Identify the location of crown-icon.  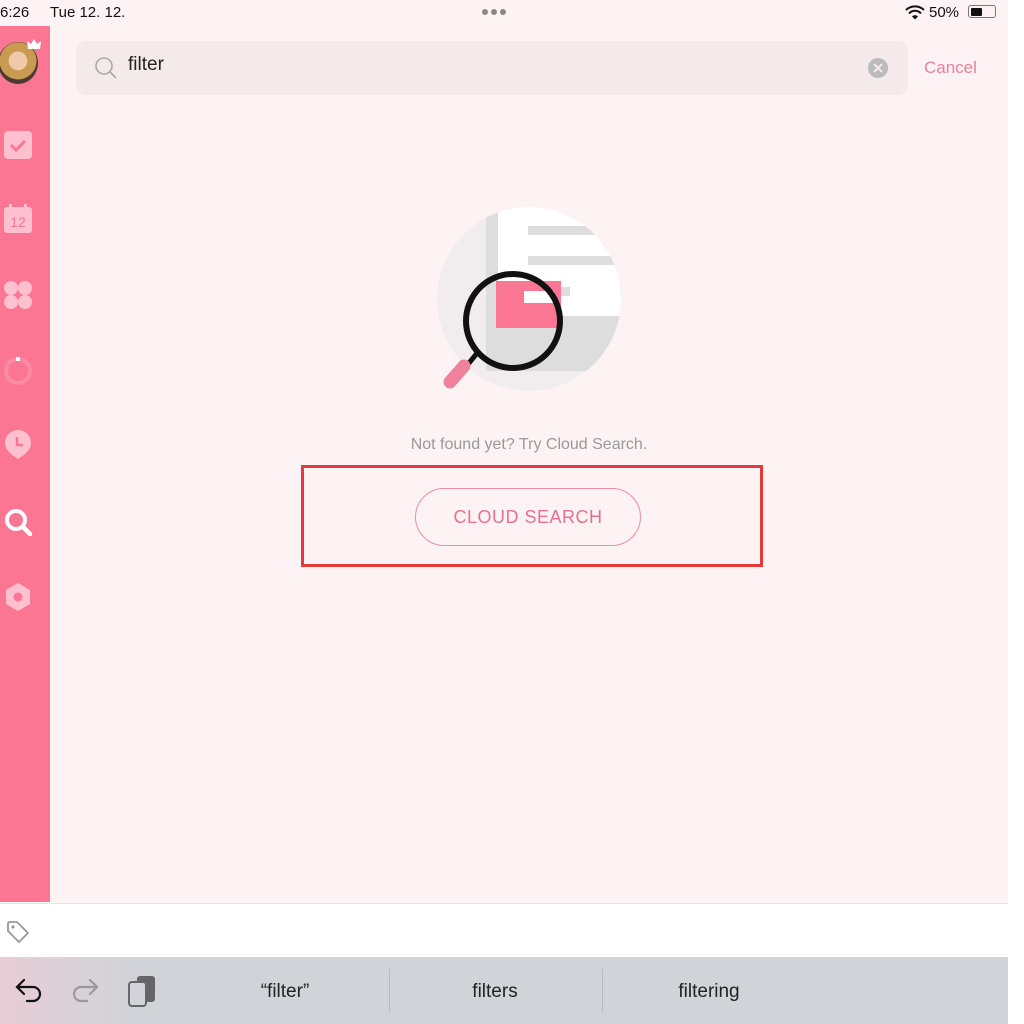
(34, 44).